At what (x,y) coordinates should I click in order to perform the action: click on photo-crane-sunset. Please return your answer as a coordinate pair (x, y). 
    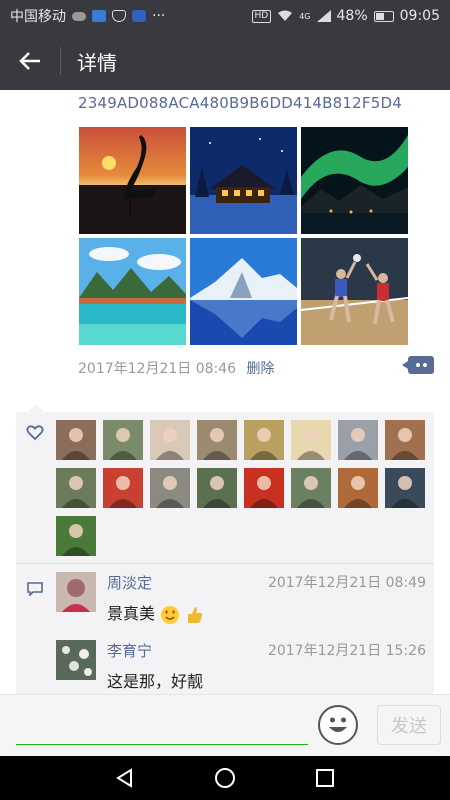
    Looking at the image, I should click on (132, 180).